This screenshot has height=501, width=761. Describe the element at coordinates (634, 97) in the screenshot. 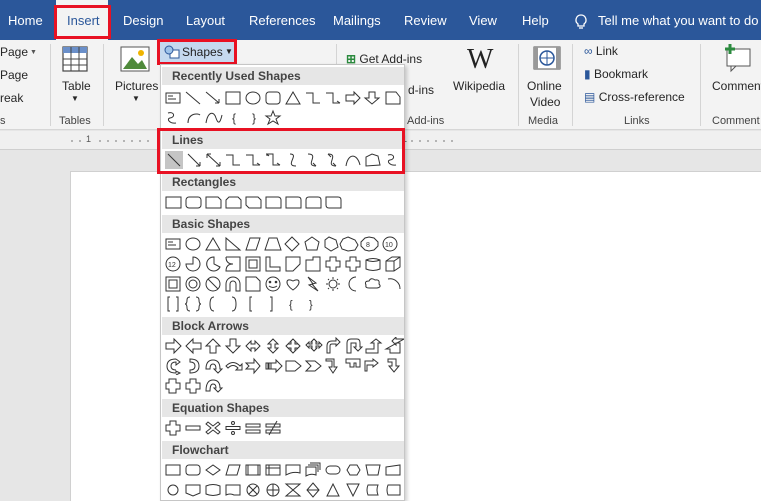

I see `cross-reference-button: ▤ Cross-reference` at that location.